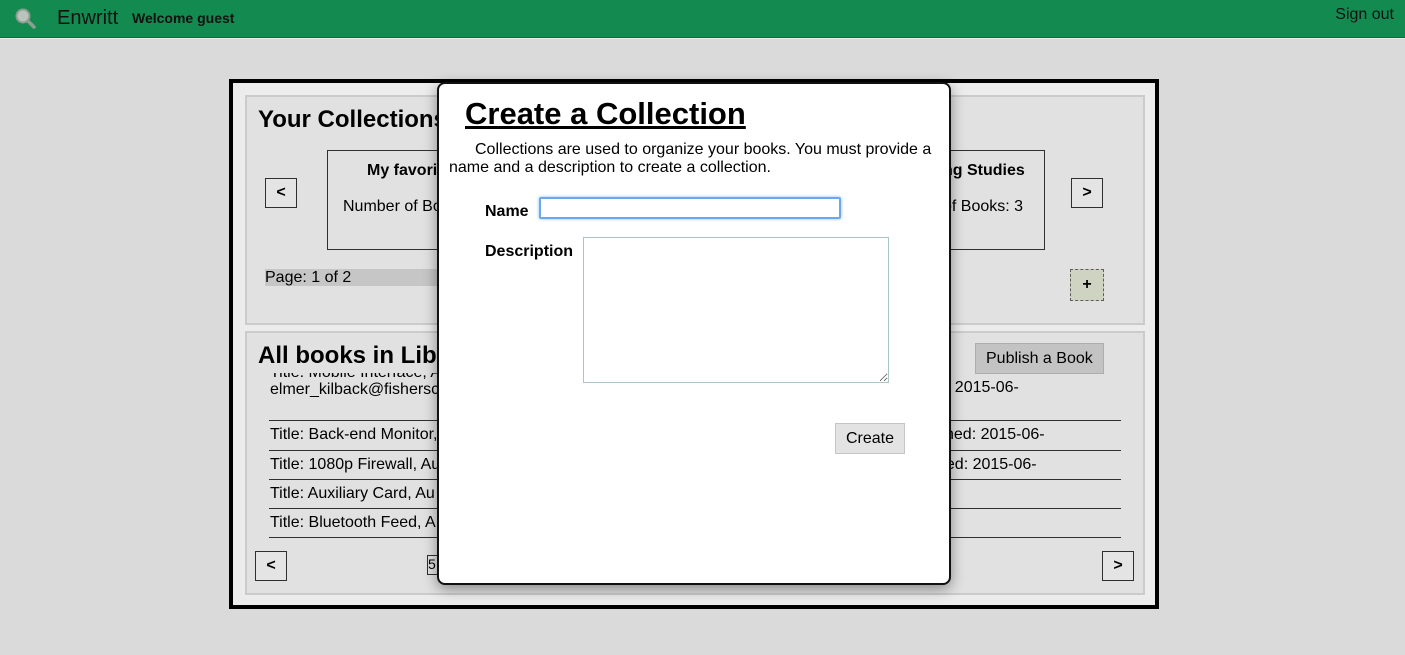 The image size is (1405, 655). What do you see at coordinates (87, 18) in the screenshot?
I see `brand-logo: Enwritt` at bounding box center [87, 18].